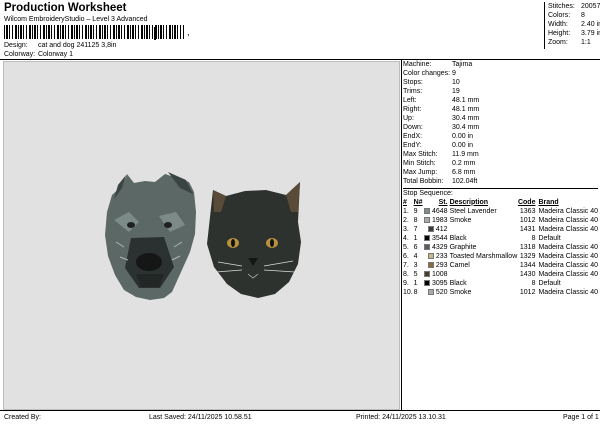 This screenshot has height=424, width=600. I want to click on table-row: 3. 7 412 1431 Madeira Classic 40, so click(500, 229).